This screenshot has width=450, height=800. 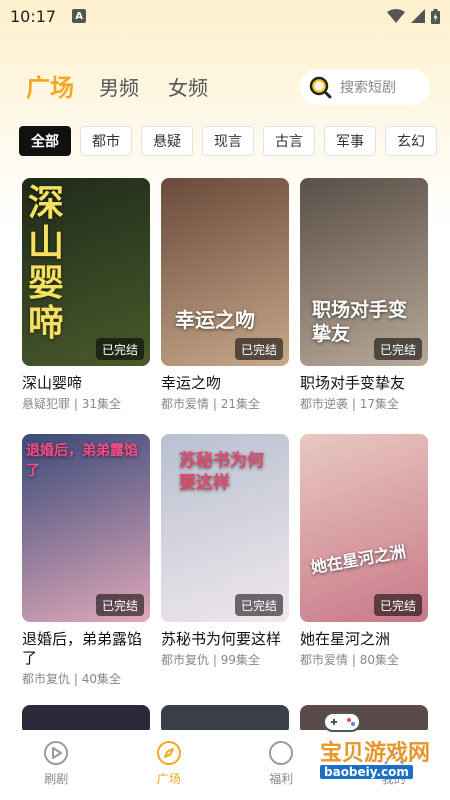 I want to click on poster-image: 幸运之吻 已完结, so click(x=225, y=272).